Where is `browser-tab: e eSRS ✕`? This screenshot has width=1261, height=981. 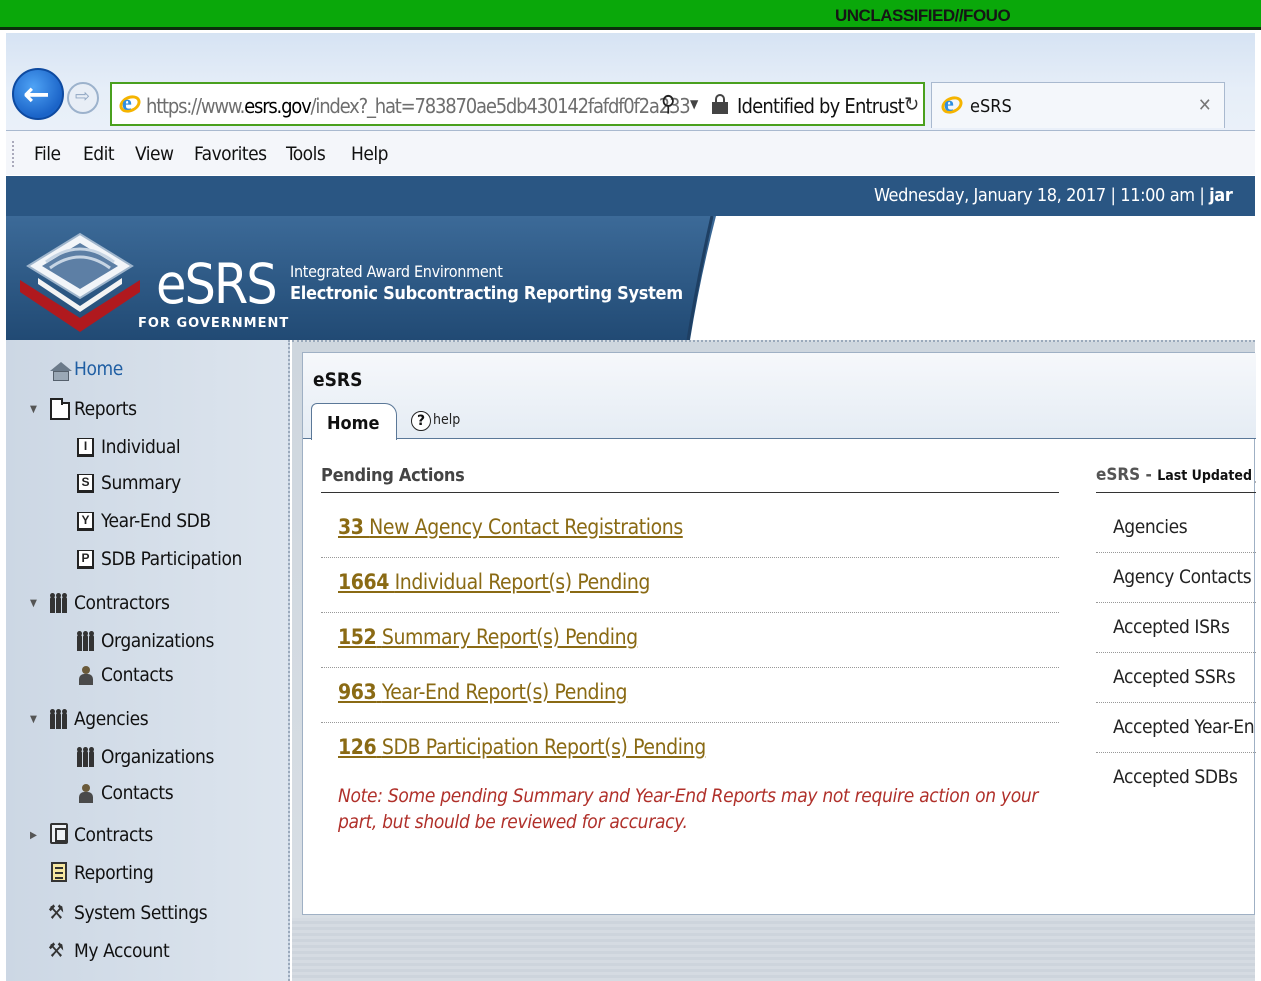 browser-tab: e eSRS ✕ is located at coordinates (1078, 105).